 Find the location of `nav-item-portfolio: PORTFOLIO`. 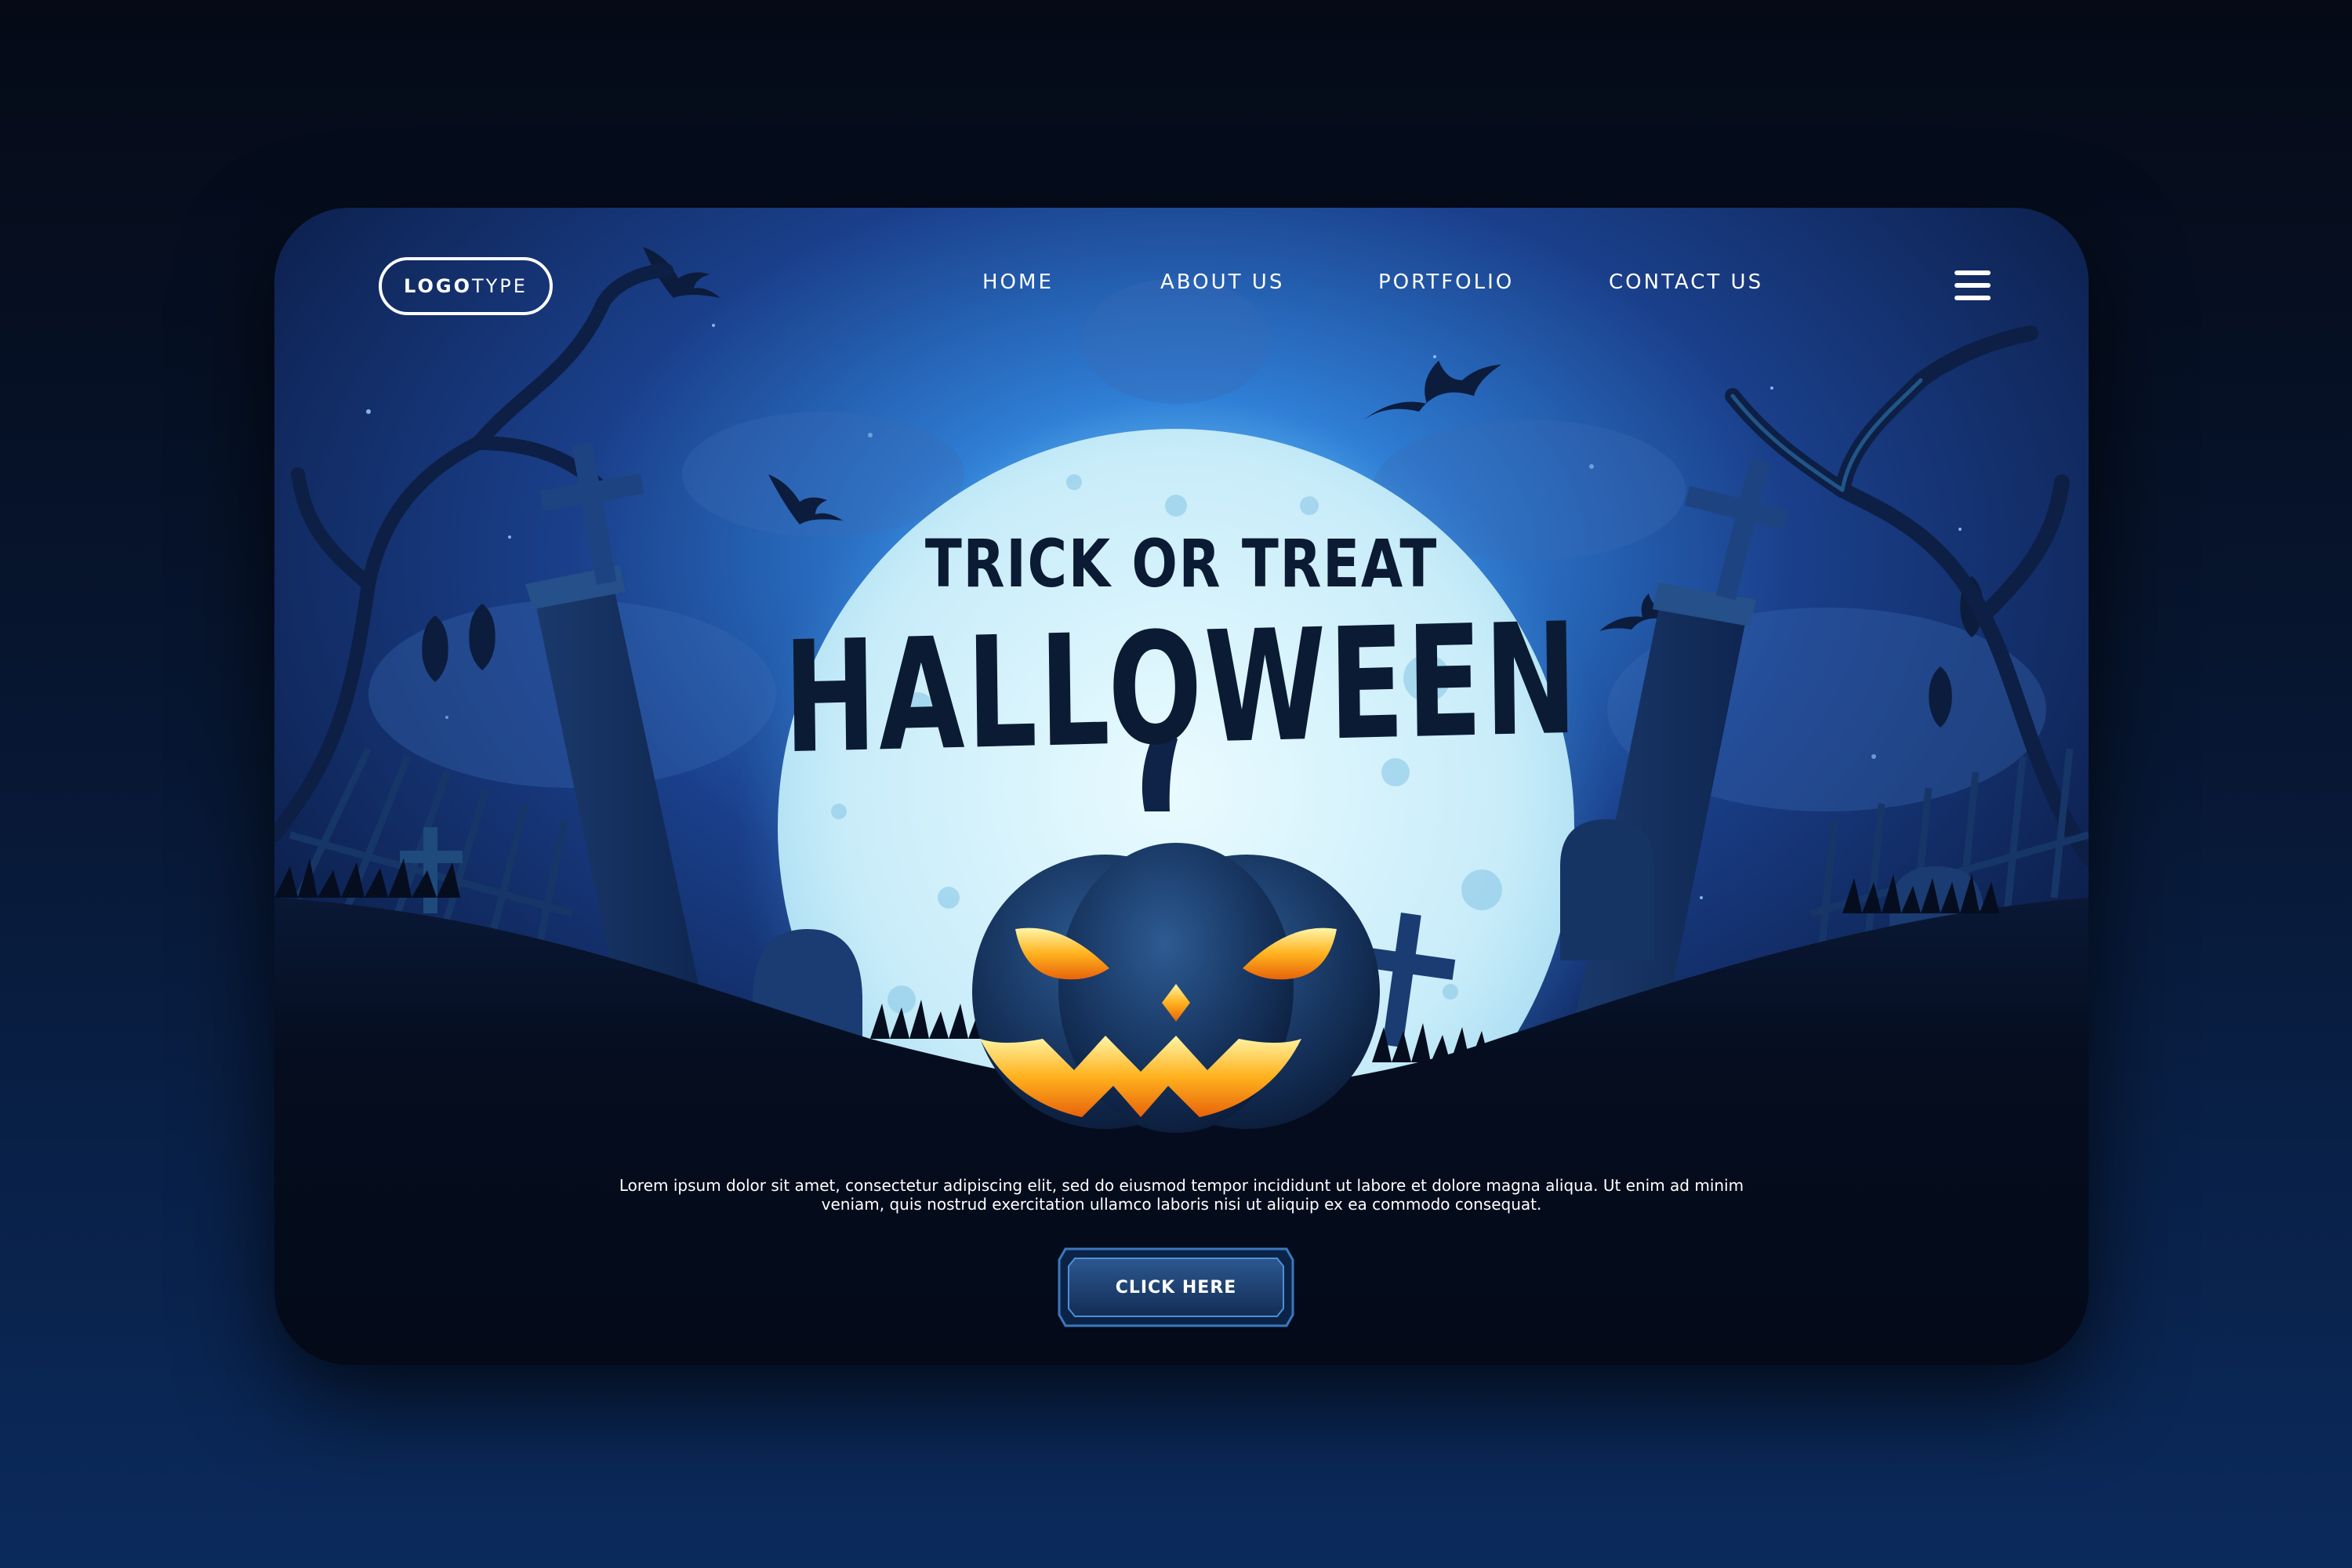

nav-item-portfolio: PORTFOLIO is located at coordinates (1446, 282).